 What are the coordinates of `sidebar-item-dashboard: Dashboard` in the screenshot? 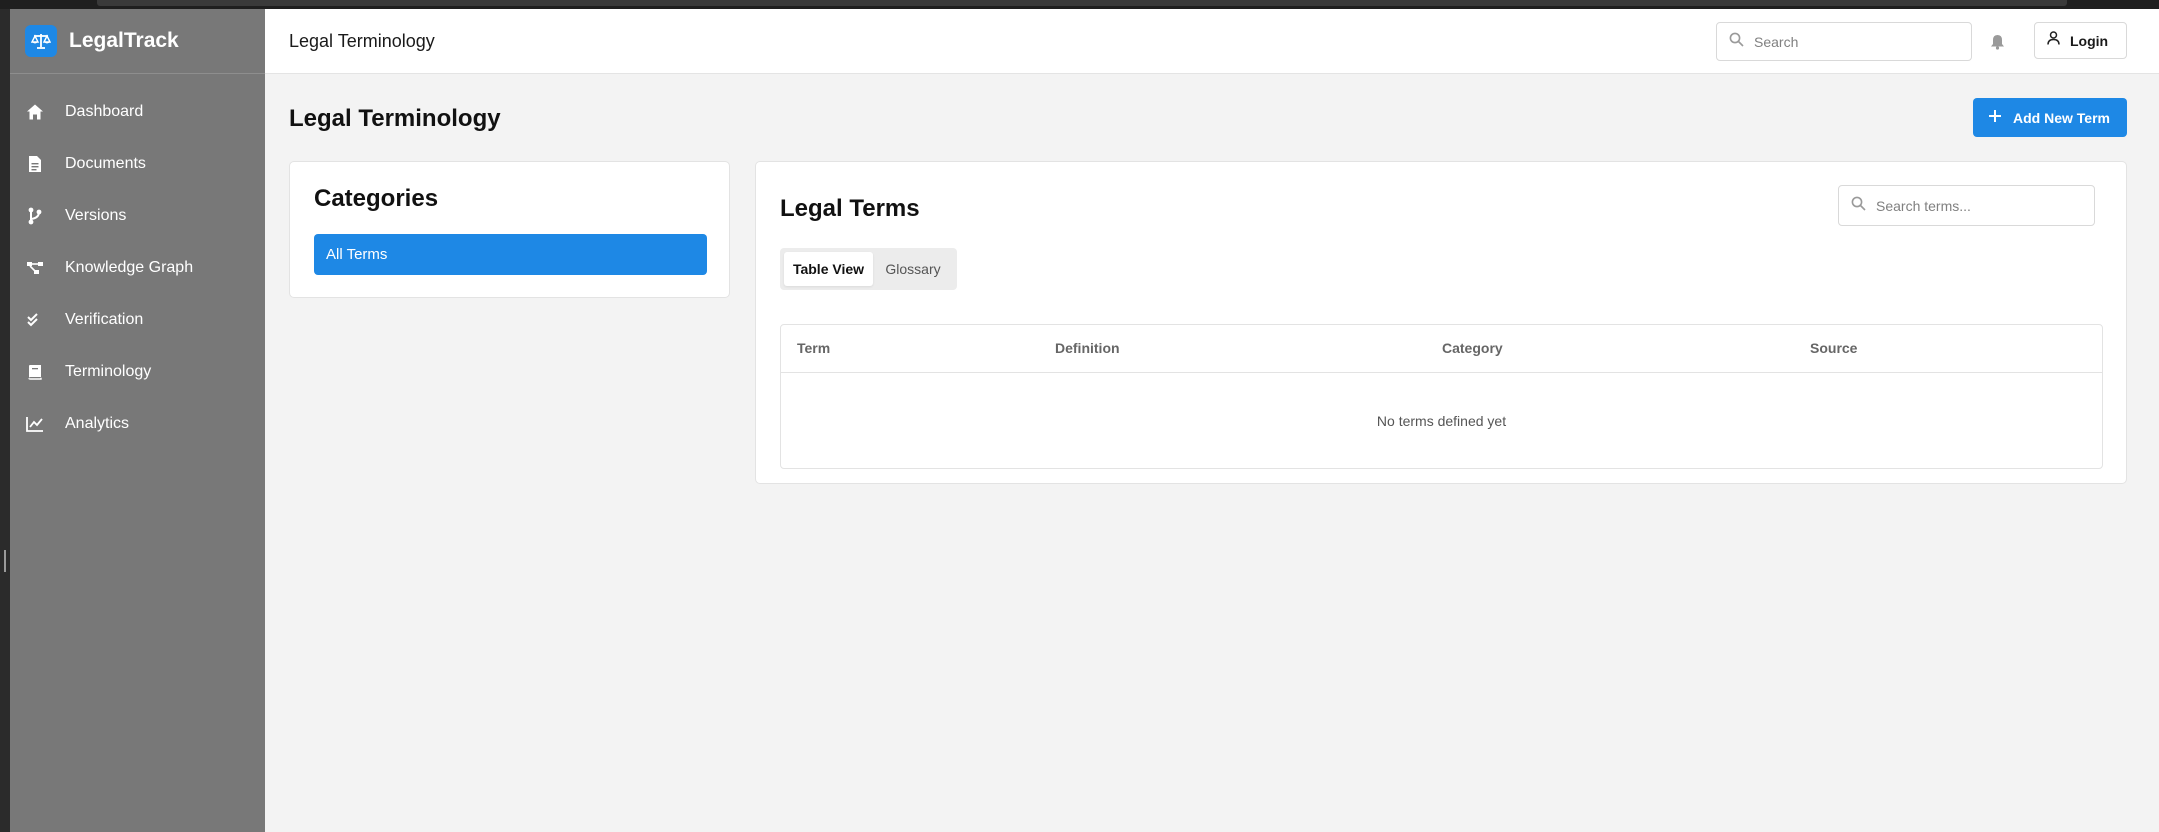 It's located at (137, 112).